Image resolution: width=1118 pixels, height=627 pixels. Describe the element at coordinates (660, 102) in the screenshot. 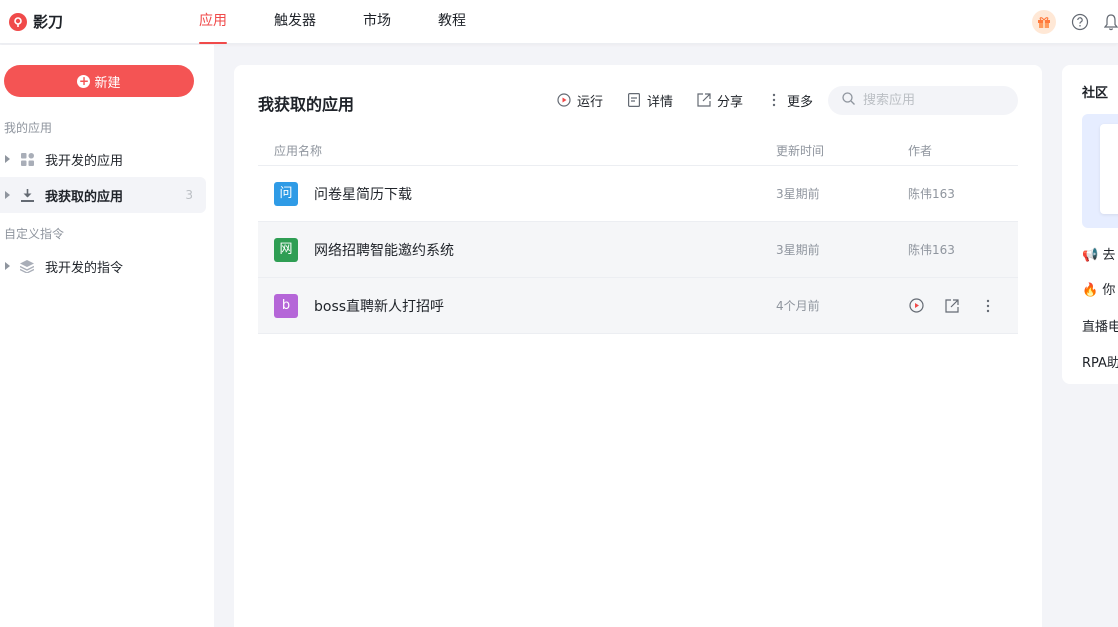

I see `details-label: 详情` at that location.